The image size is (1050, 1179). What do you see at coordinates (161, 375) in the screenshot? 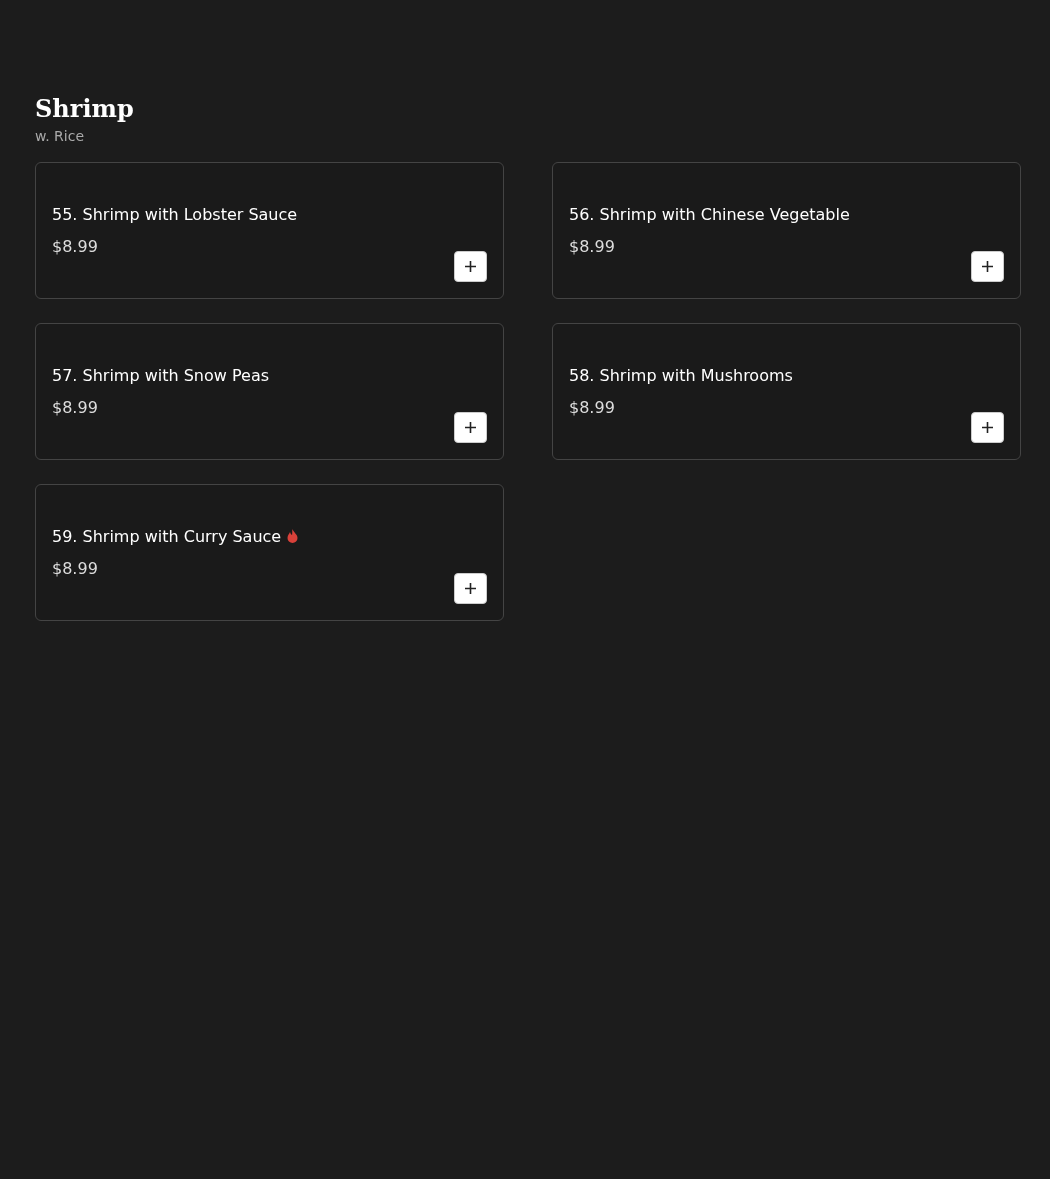
I see `item-name: 57. Shrimp with Snow Peas` at bounding box center [161, 375].